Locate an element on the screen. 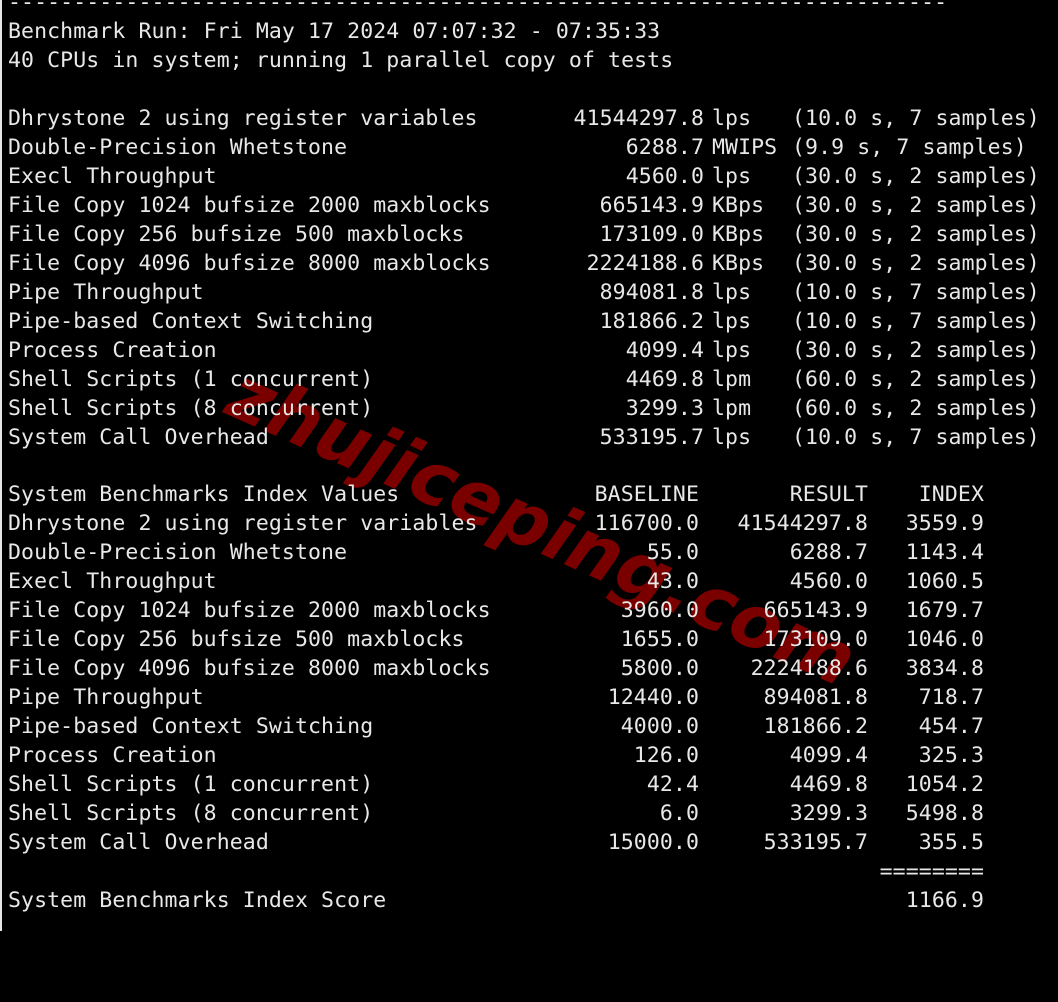  result-detail: (9.9 s, 7 samples) is located at coordinates (909, 147).